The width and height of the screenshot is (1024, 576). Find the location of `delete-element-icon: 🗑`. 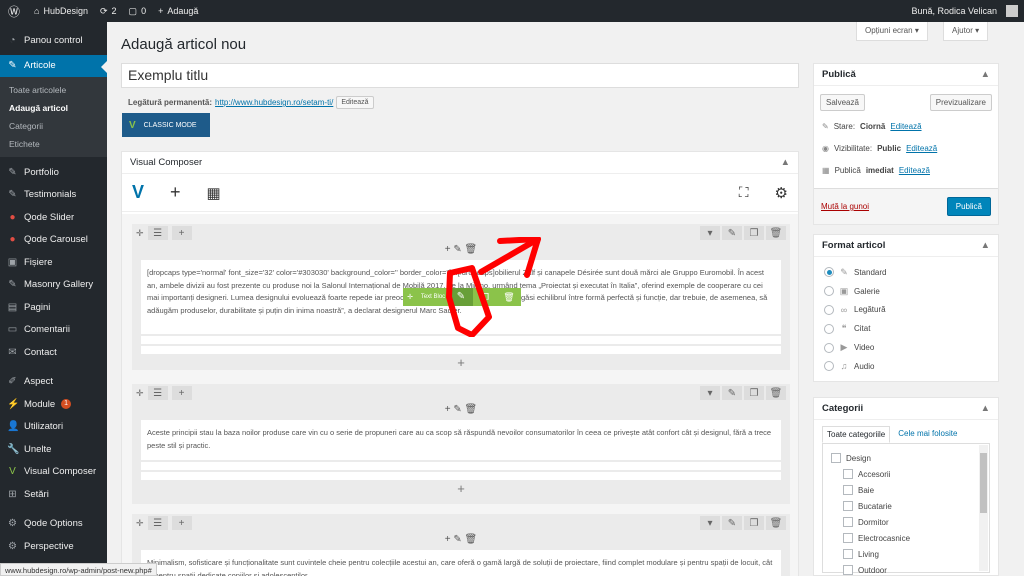

delete-element-icon: 🗑 is located at coordinates (509, 297).